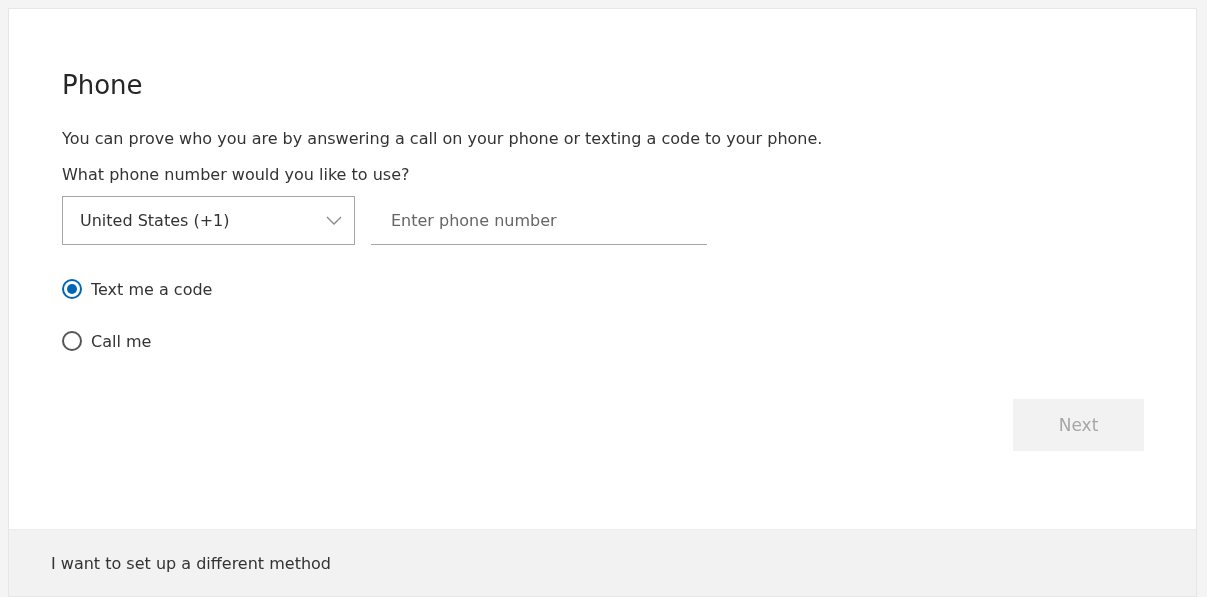 Image resolution: width=1207 pixels, height=597 pixels. I want to click on radio-option: Text me a code, so click(137, 289).